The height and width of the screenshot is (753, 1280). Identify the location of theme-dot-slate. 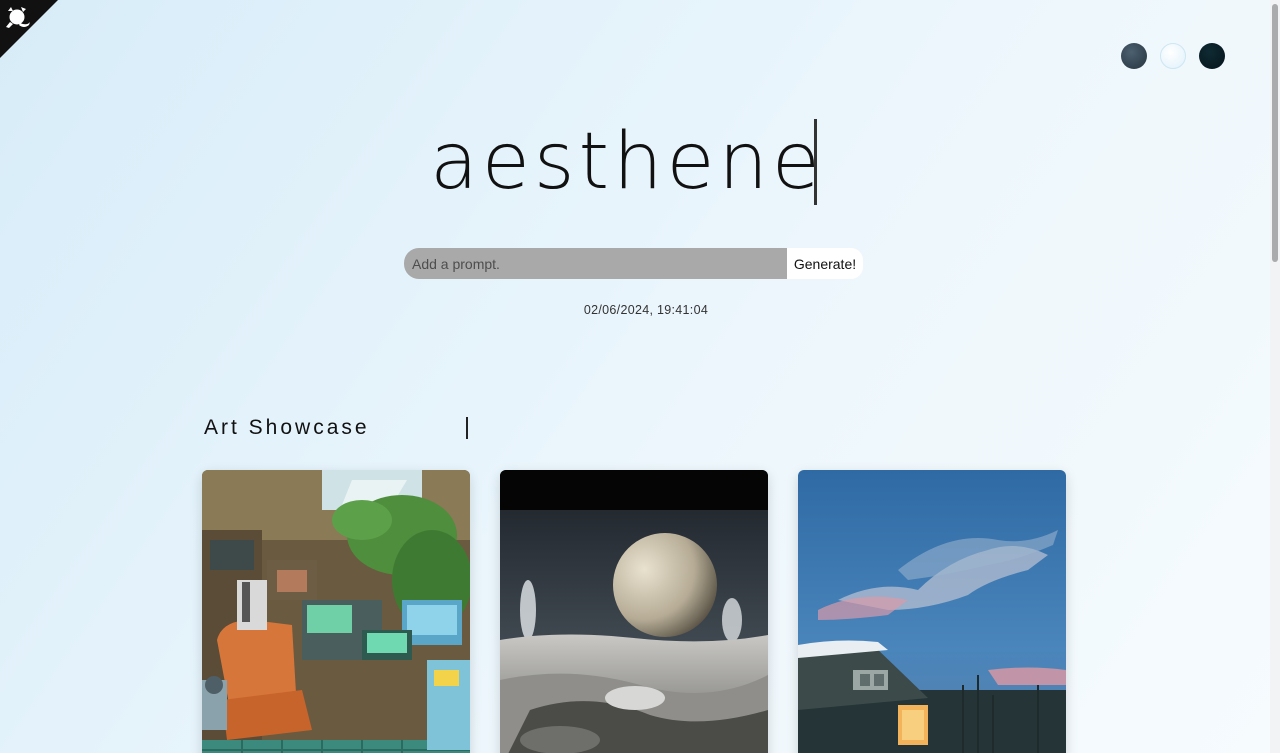
(1134, 56).